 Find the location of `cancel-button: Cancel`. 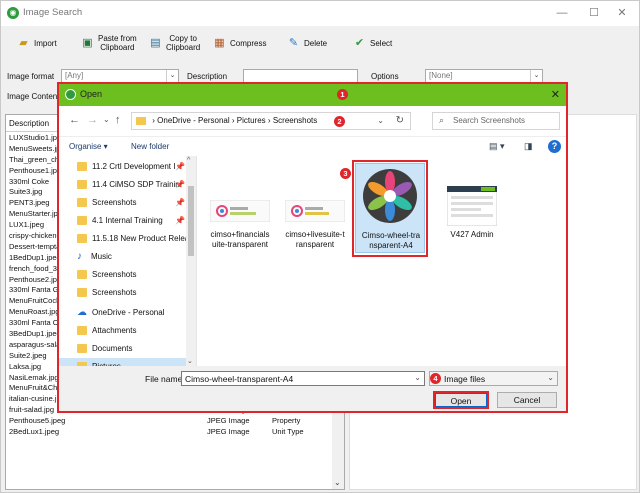

cancel-button: Cancel is located at coordinates (527, 400).